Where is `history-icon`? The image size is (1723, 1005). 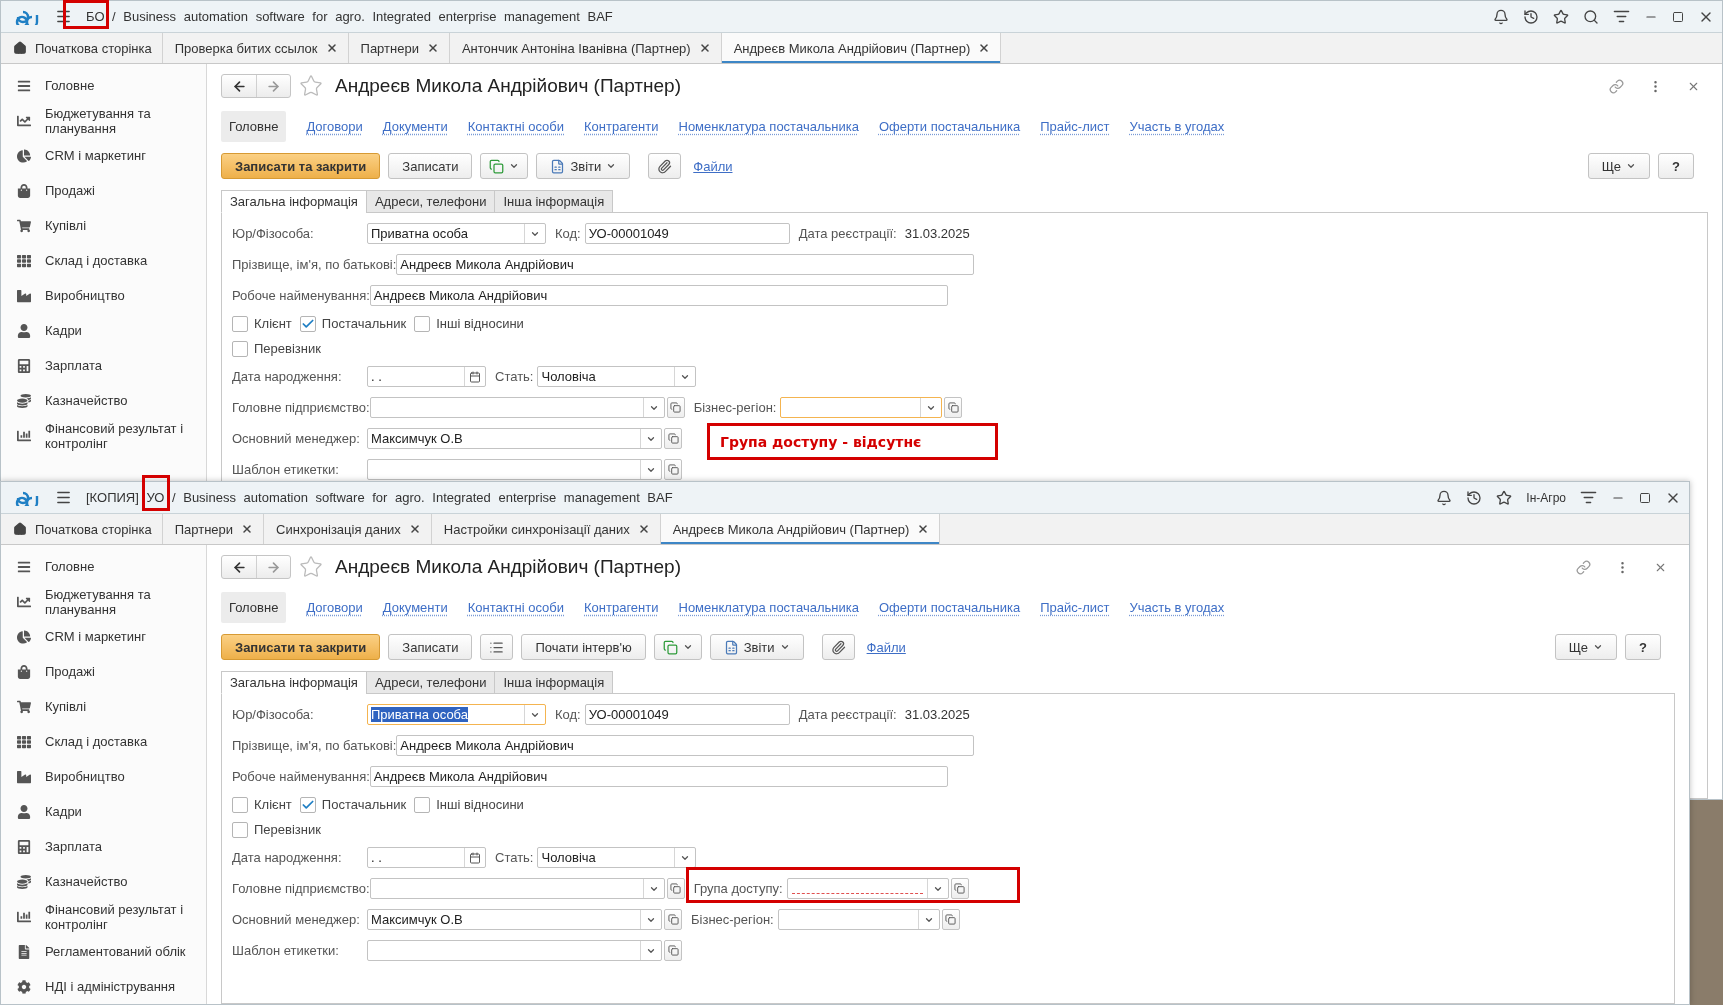 history-icon is located at coordinates (1531, 16).